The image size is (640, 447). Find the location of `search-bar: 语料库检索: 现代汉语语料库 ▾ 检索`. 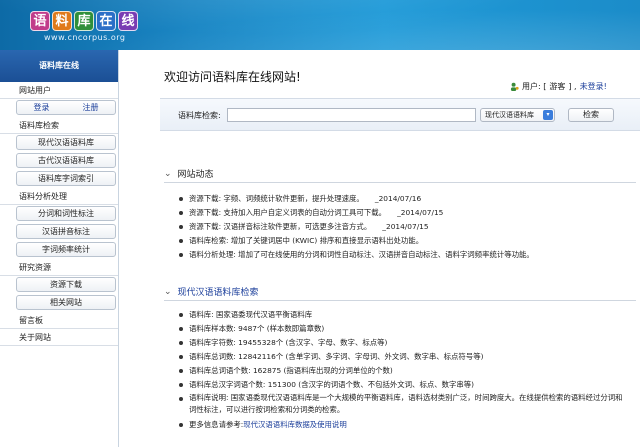

search-bar: 语料库检索: 现代汉语语料库 ▾ 检索 is located at coordinates (400, 114).